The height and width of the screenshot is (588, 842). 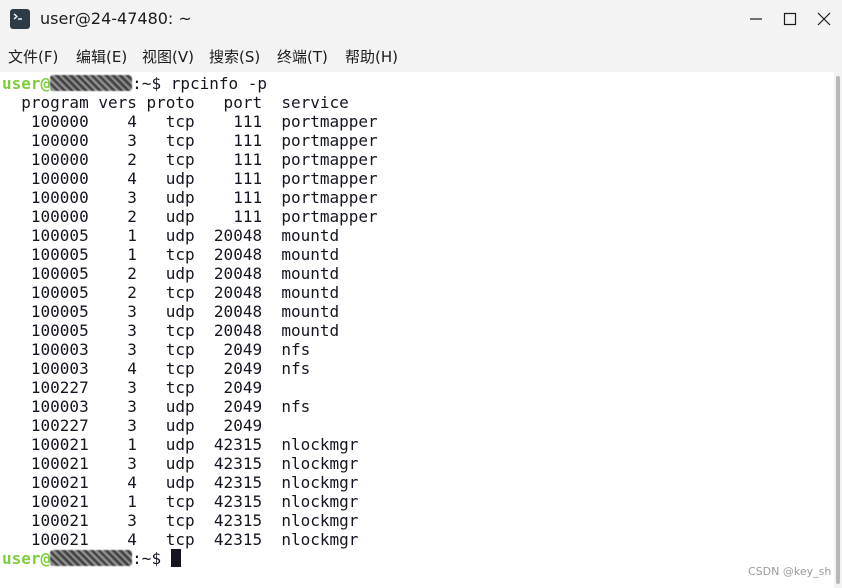 What do you see at coordinates (171, 330) in the screenshot?
I see `table-row: 100005 3 tcp 20048 mountd` at bounding box center [171, 330].